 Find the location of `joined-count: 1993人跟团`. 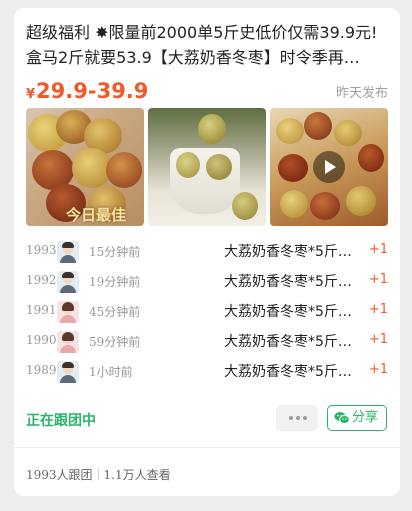

joined-count: 1993人跟团 is located at coordinates (59, 475).